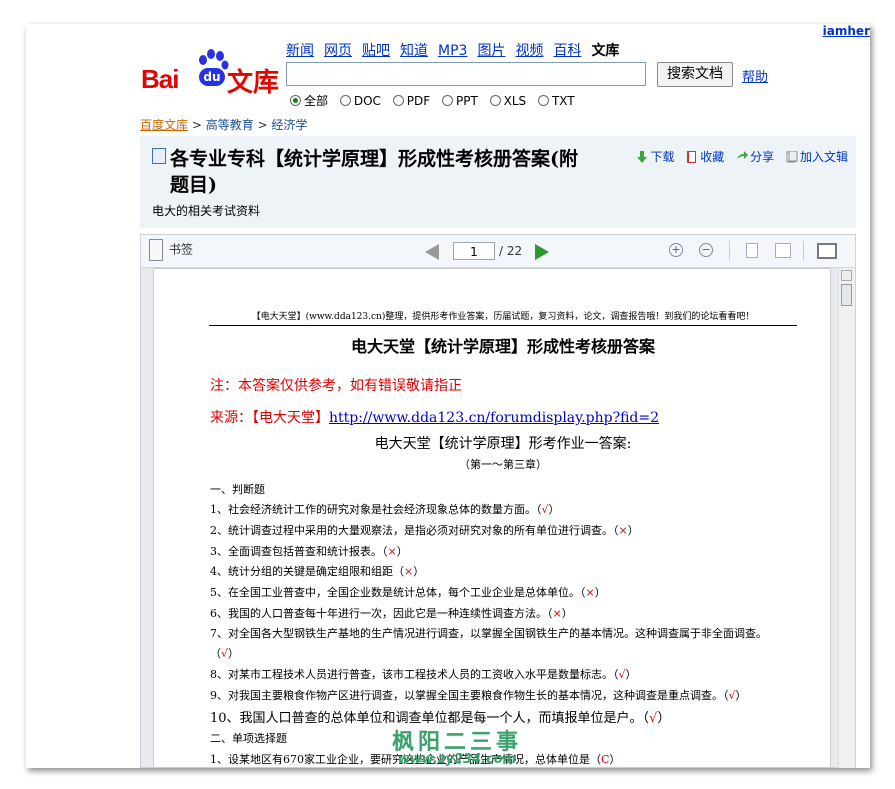  Describe the element at coordinates (503, 464) in the screenshot. I see `chapter-range: （第一～第三章）` at that location.